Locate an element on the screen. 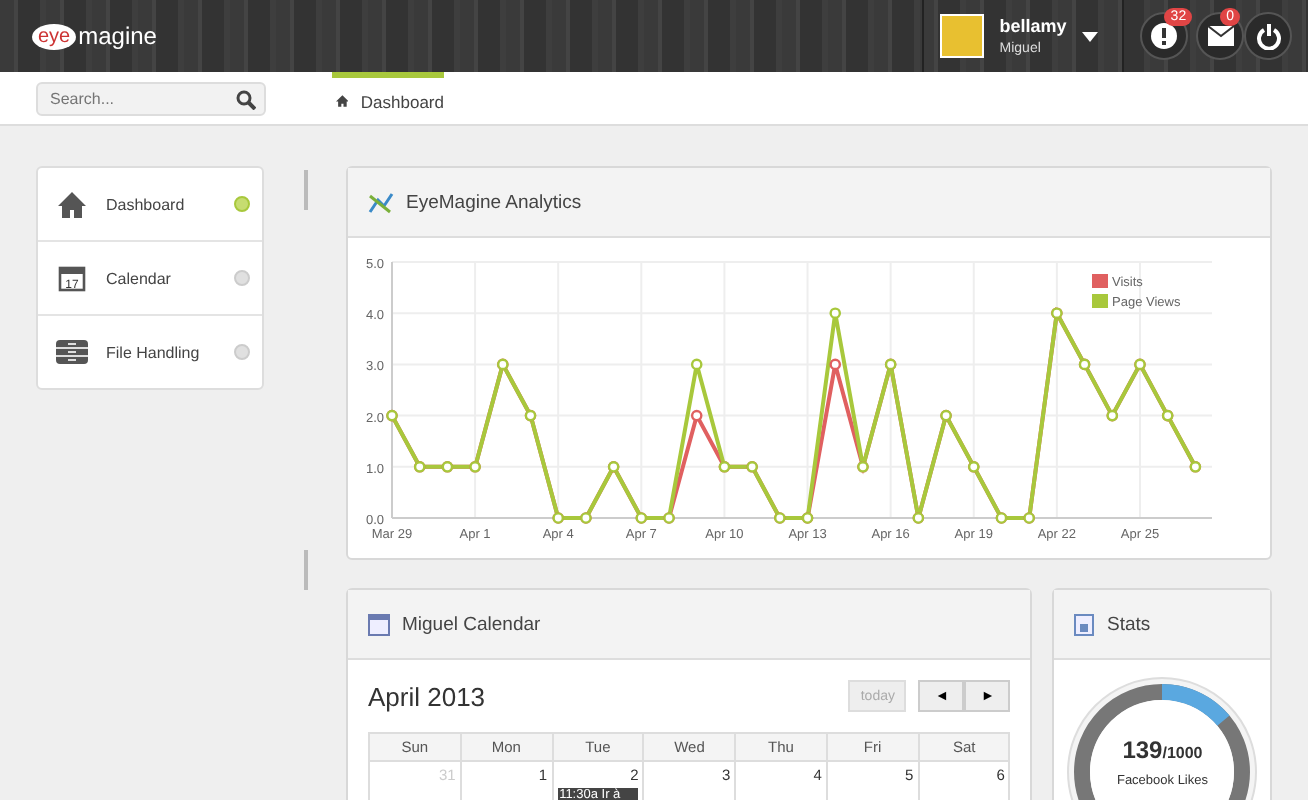 The image size is (1308, 800). home-icon is located at coordinates (342, 101).